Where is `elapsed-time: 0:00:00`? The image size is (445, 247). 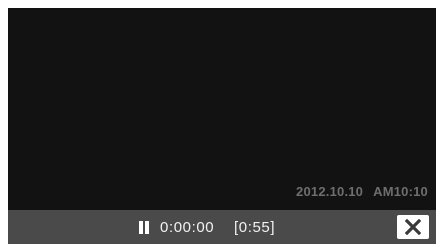 elapsed-time: 0:00:00 is located at coordinates (187, 227).